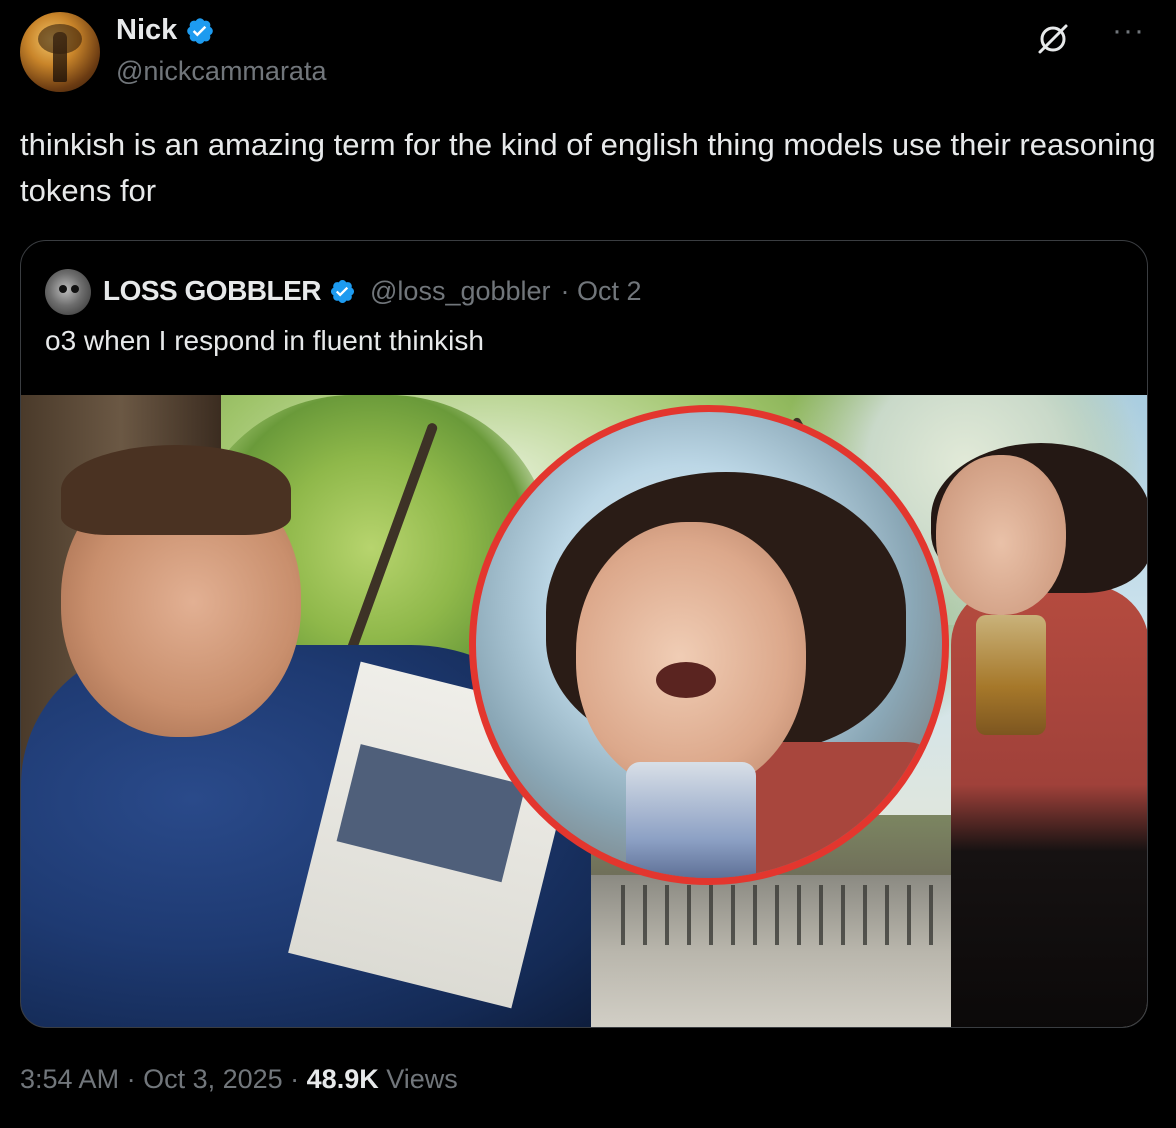 The image size is (1176, 1128). I want to click on photo-drink-cup, so click(1011, 675).